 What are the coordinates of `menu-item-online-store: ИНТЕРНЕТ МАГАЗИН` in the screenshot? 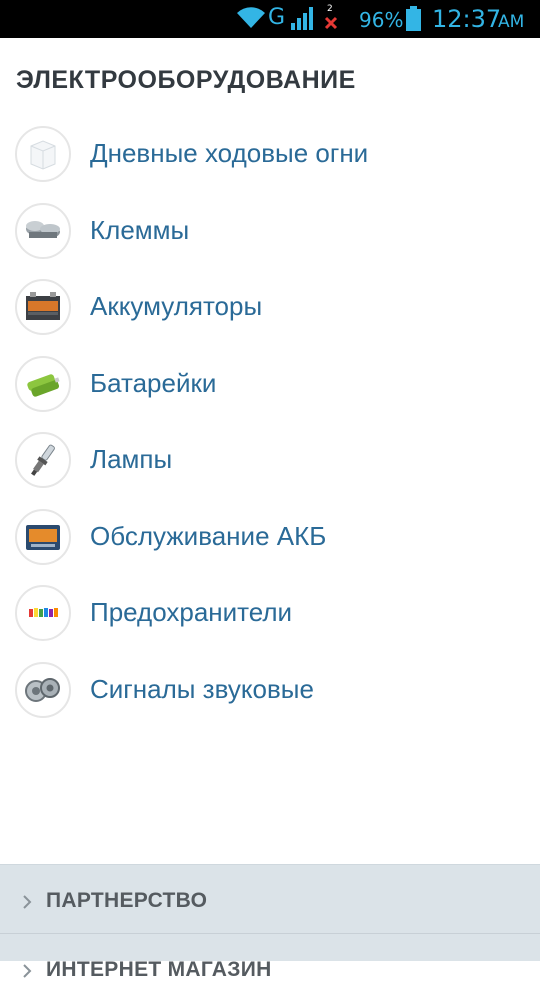 It's located at (270, 968).